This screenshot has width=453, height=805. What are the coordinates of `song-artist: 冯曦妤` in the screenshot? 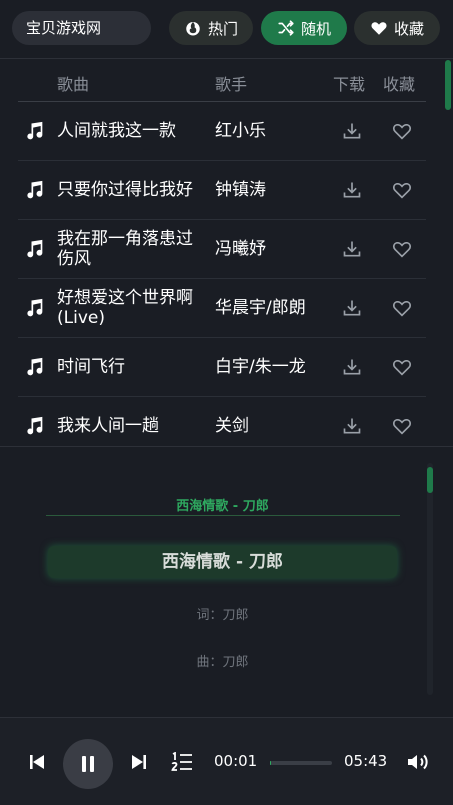 It's located at (240, 249).